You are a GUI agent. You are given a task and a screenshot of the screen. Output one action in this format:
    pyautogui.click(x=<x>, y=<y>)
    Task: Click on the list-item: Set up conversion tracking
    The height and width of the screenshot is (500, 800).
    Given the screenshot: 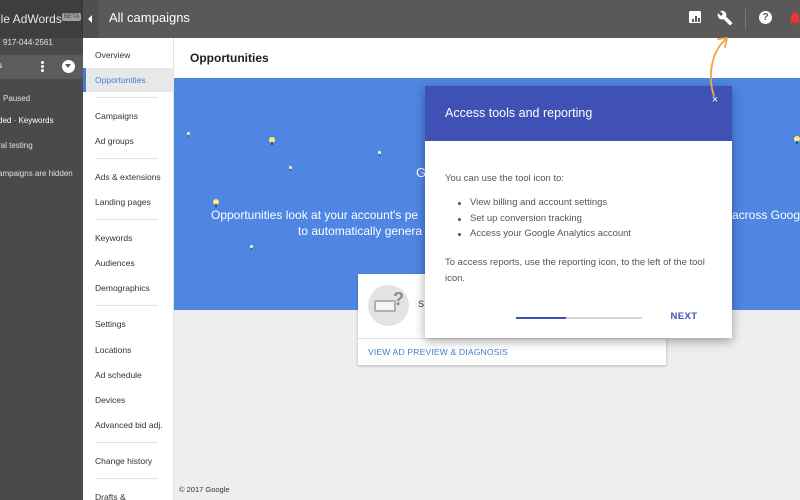 What is the action you would take?
    pyautogui.click(x=544, y=221)
    